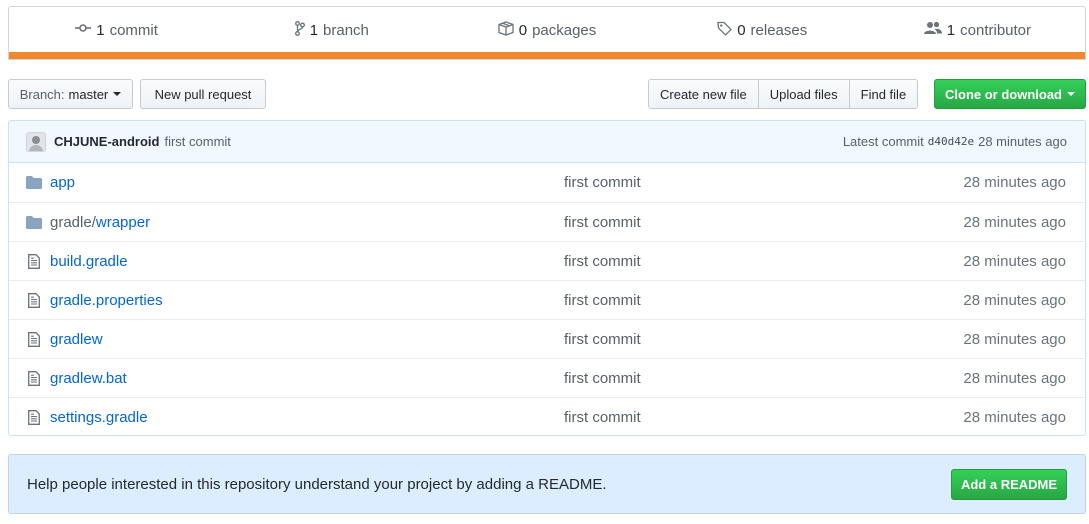  What do you see at coordinates (523, 30) in the screenshot?
I see `packages-count: 0` at bounding box center [523, 30].